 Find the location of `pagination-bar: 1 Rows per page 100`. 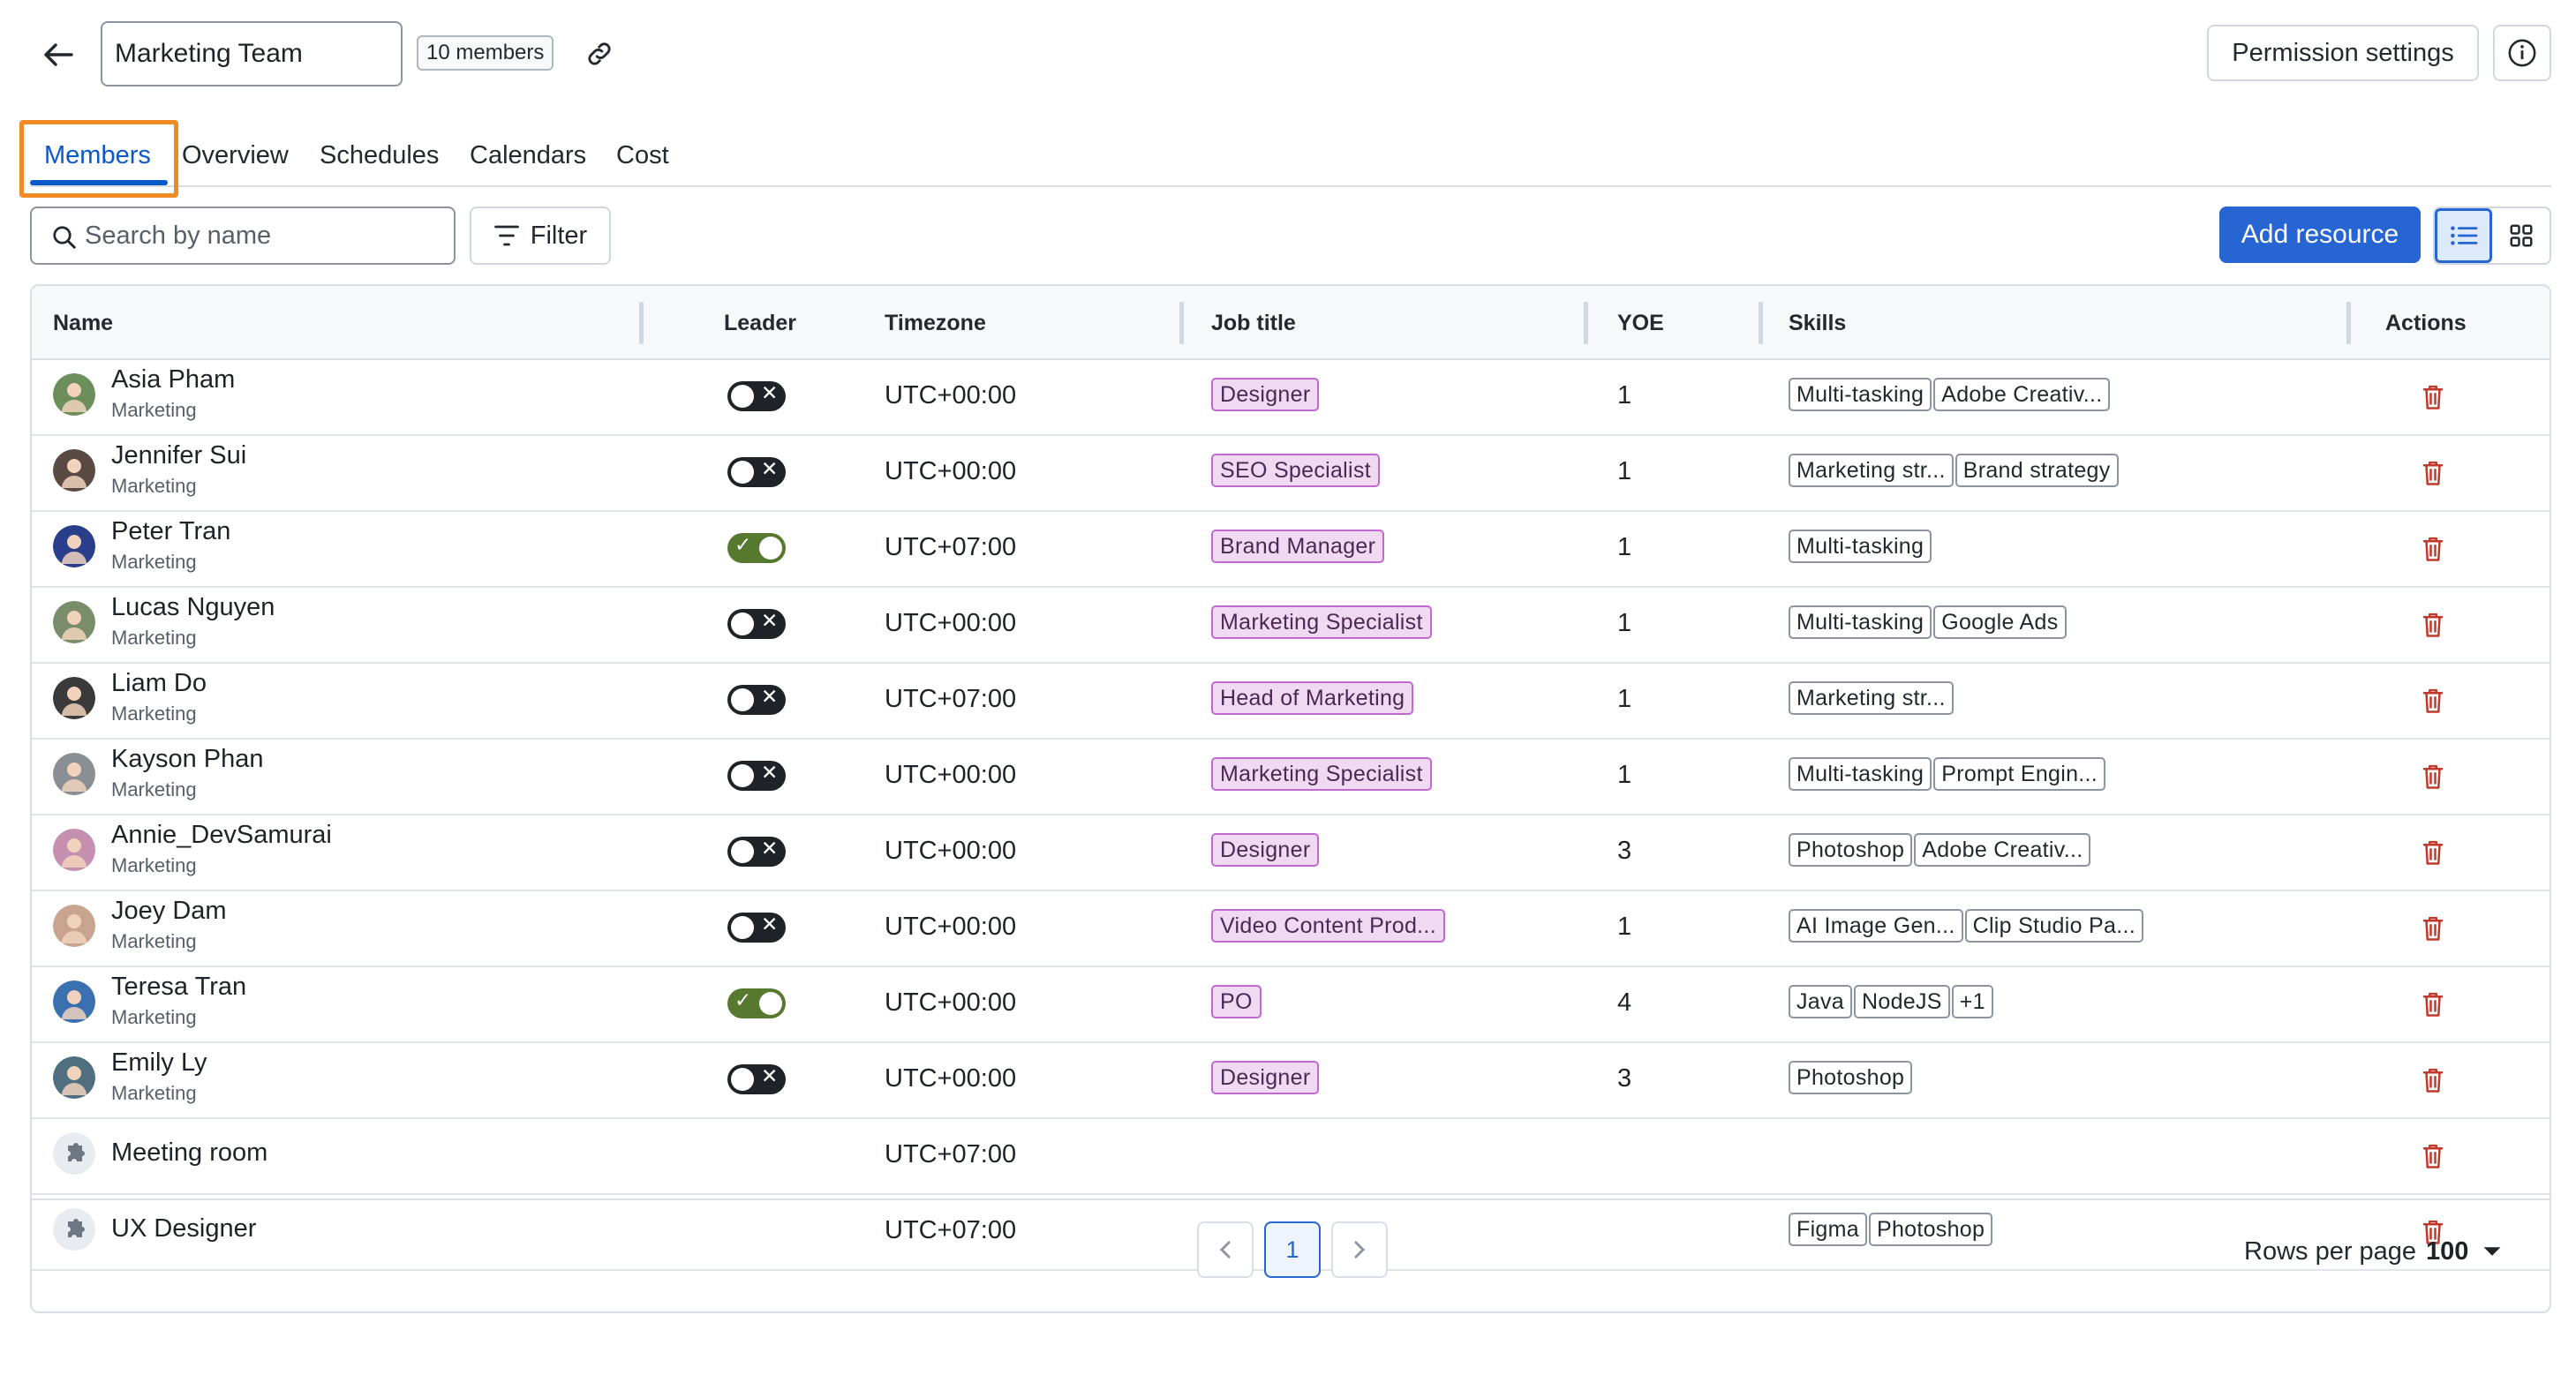

pagination-bar: 1 Rows per page 100 is located at coordinates (1291, 1254).